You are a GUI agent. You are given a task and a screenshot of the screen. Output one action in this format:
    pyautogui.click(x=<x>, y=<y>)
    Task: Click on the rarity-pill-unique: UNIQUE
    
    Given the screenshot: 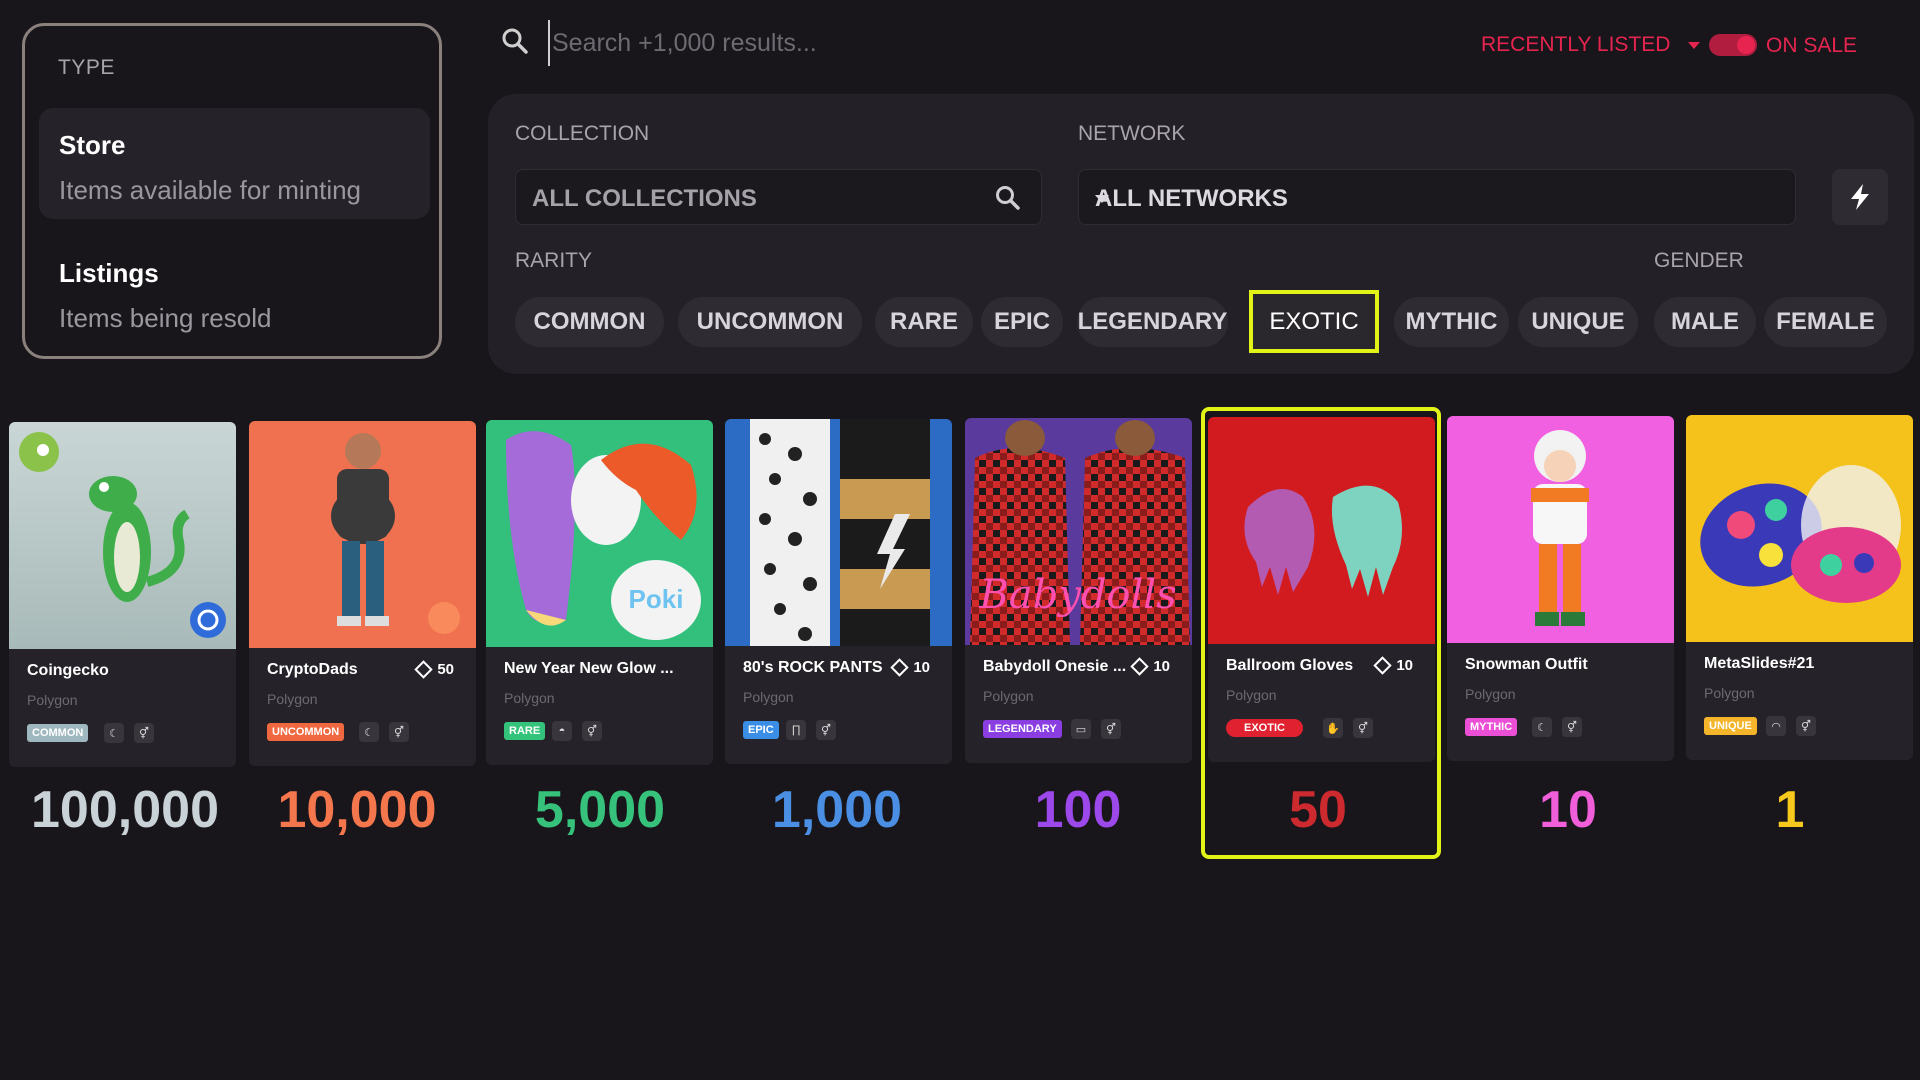 What is the action you would take?
    pyautogui.click(x=1578, y=322)
    